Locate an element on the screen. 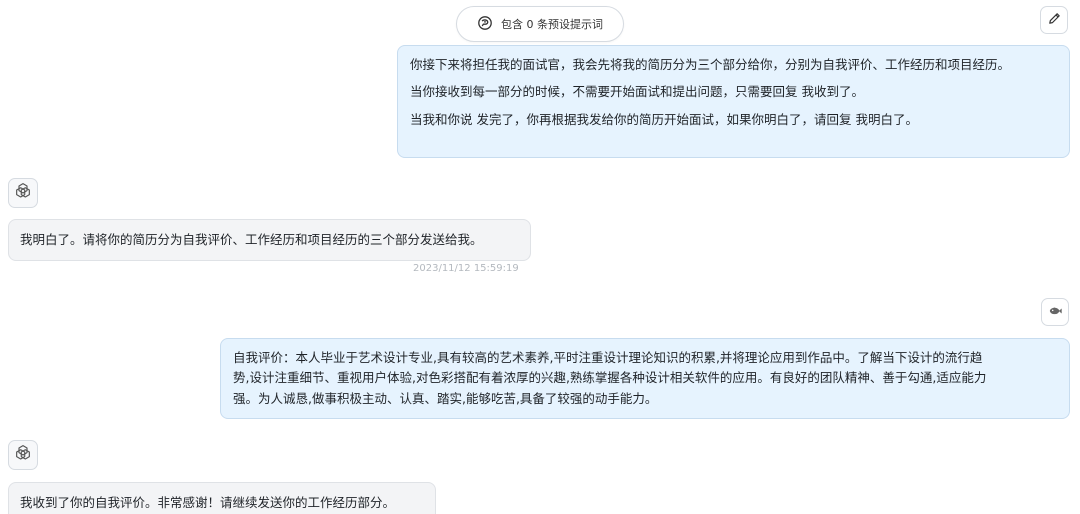  preset-prompts-label: 包含 0 条预设提示词 is located at coordinates (552, 24).